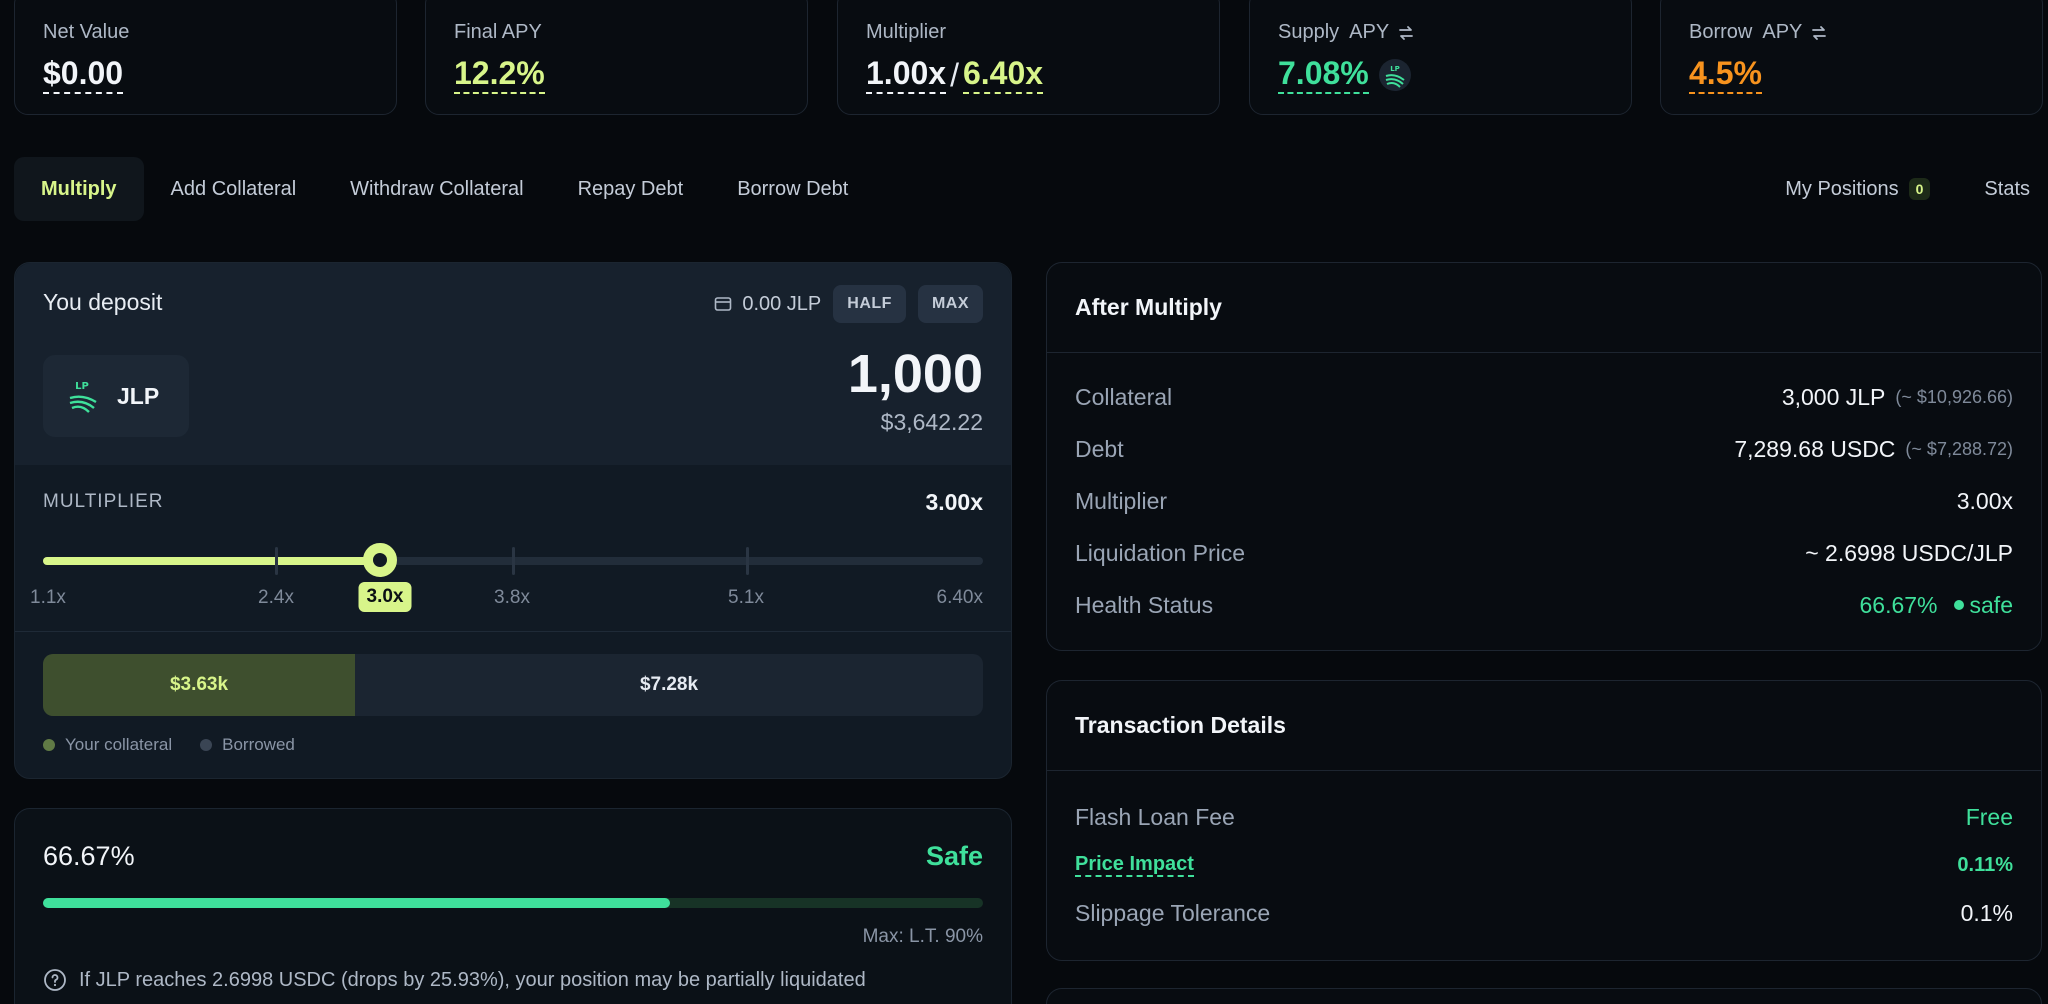 The width and height of the screenshot is (2048, 1004). Describe the element at coordinates (1544, 308) in the screenshot. I see `after-multiply-title: After Multiply` at that location.